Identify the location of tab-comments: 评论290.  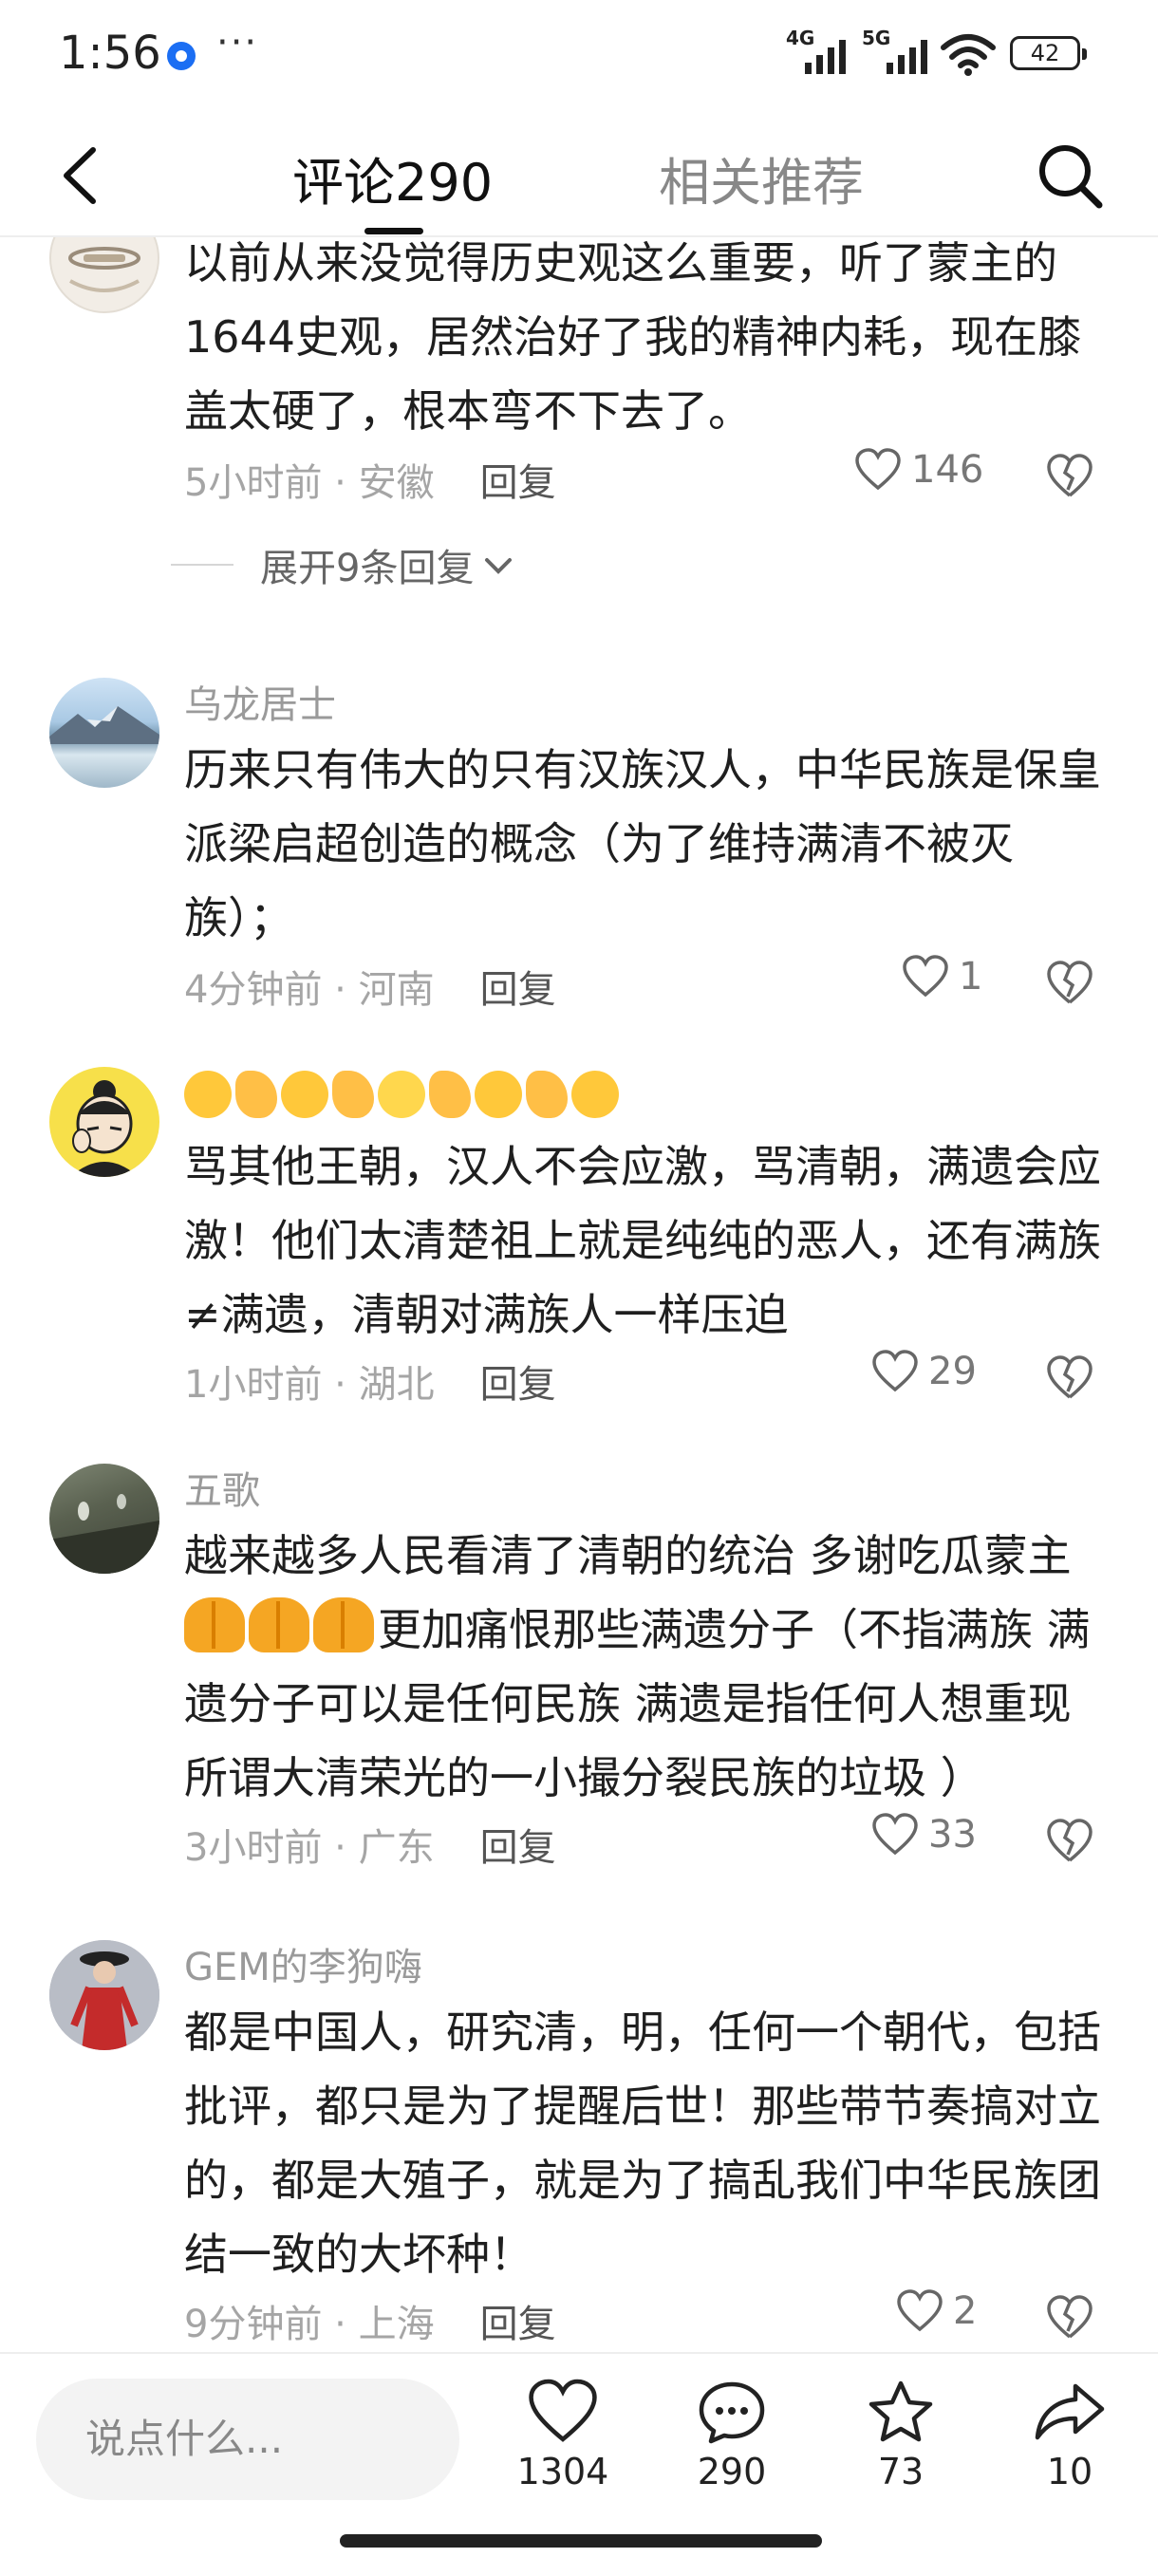
(392, 178).